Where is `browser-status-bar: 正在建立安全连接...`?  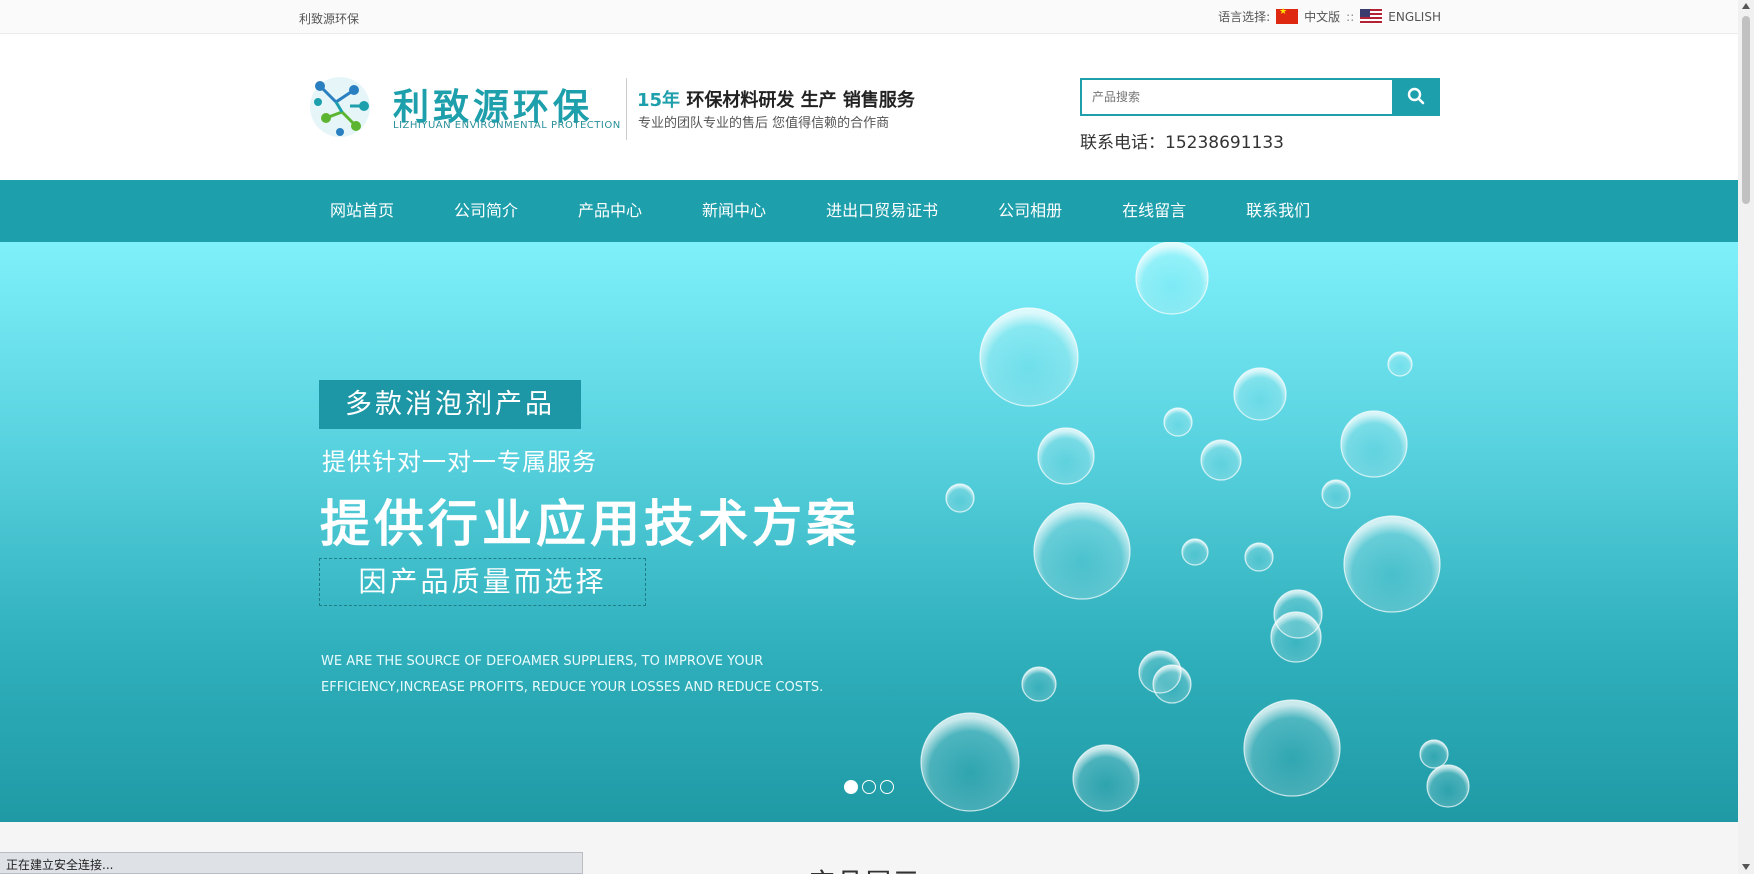 browser-status-bar: 正在建立安全连接... is located at coordinates (291, 863).